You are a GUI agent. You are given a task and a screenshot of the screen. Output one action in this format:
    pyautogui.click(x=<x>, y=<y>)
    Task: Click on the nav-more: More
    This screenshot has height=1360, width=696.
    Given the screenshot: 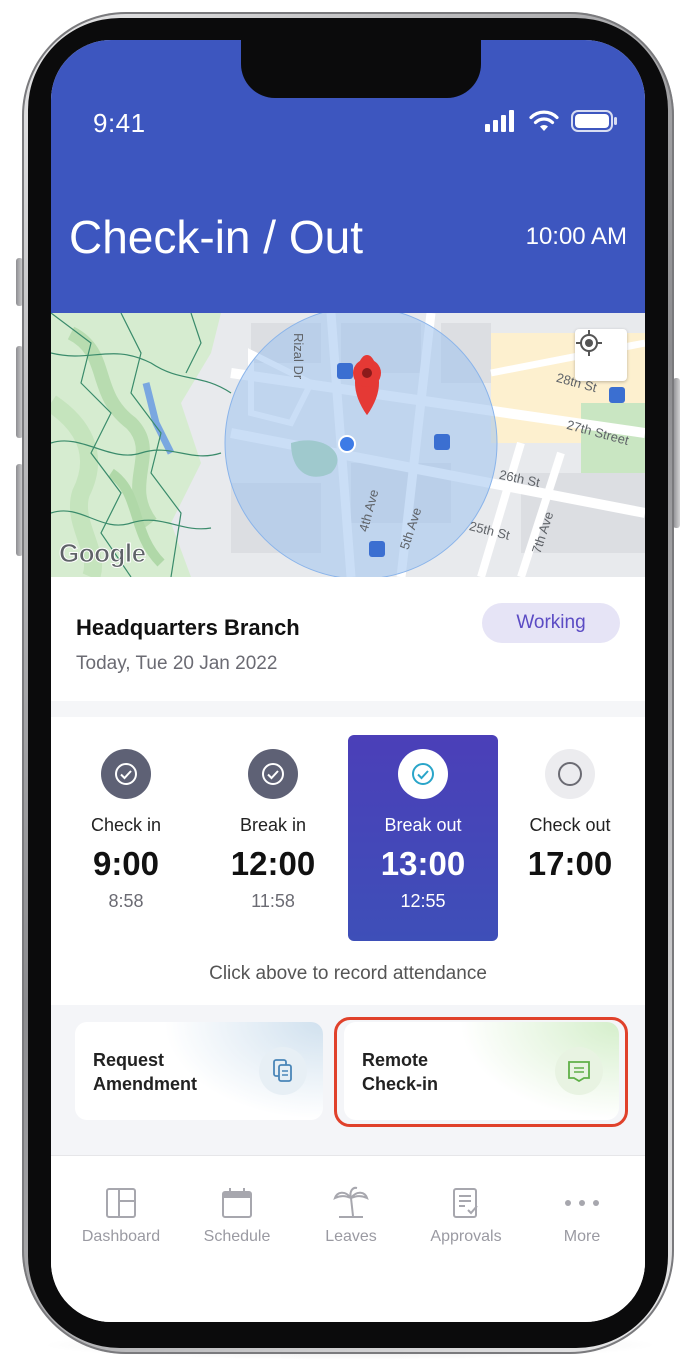 What is the action you would take?
    pyautogui.click(x=582, y=1215)
    